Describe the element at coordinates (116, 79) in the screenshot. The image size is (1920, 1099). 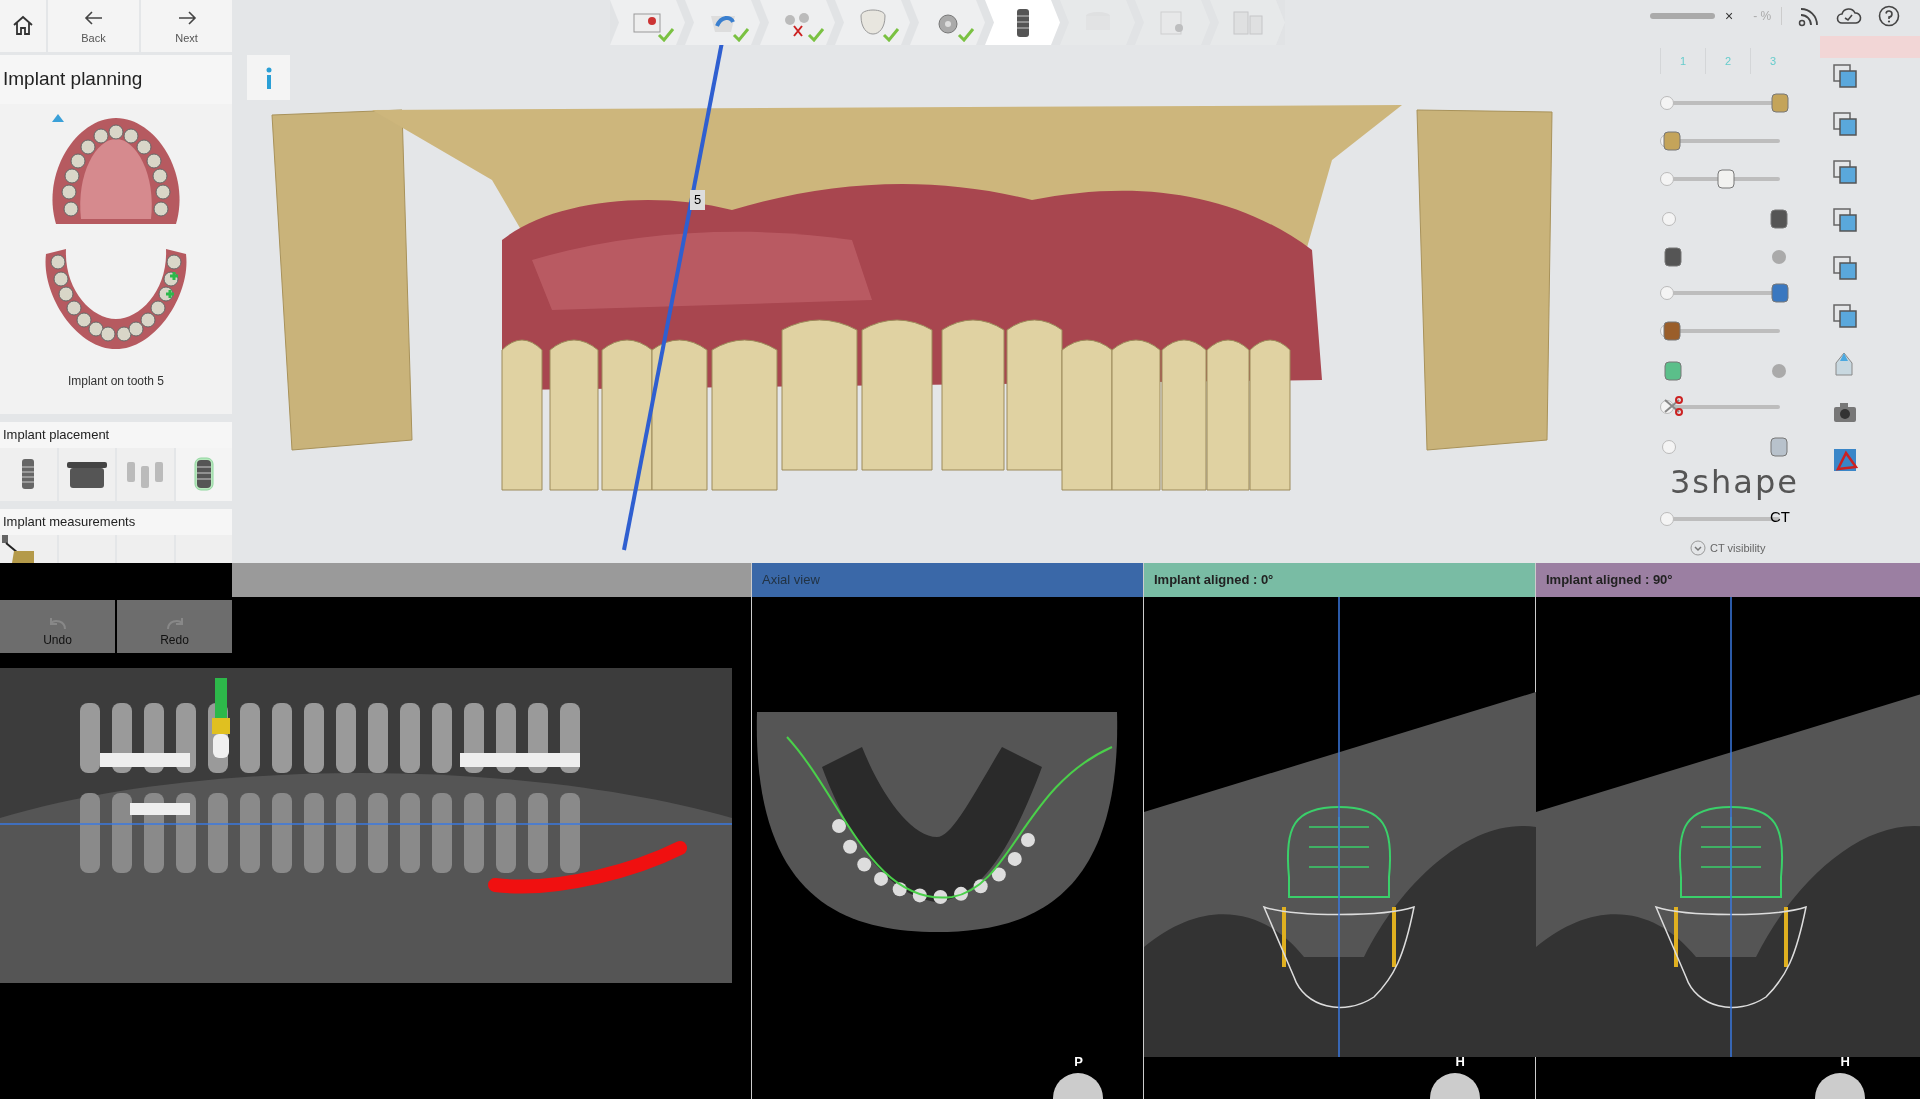
I see `panel-title: Implant planning` at that location.